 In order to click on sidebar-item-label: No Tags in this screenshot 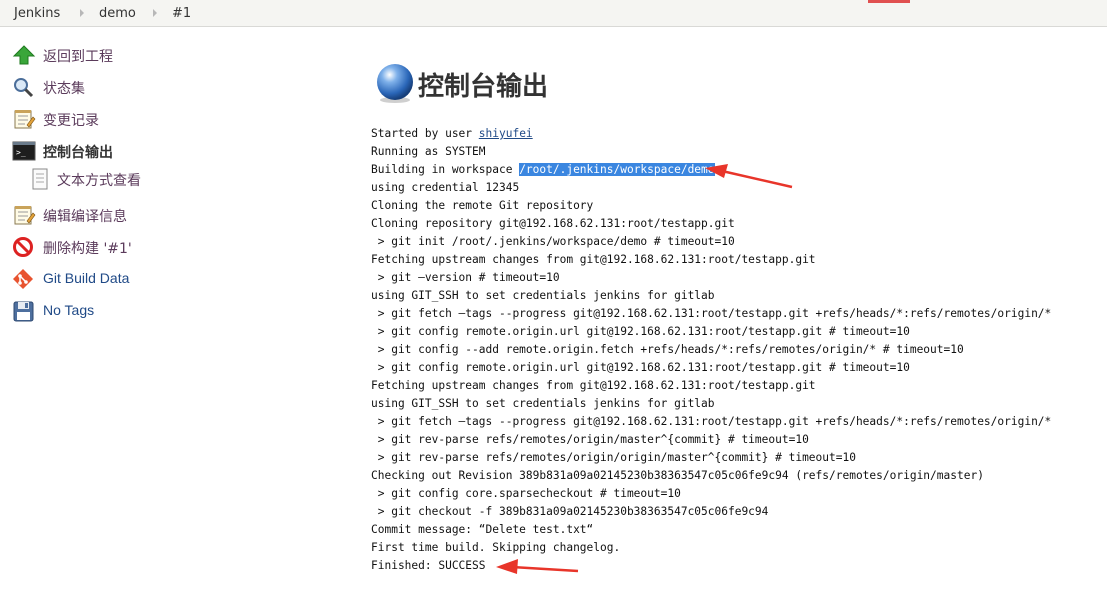, I will do `click(69, 310)`.